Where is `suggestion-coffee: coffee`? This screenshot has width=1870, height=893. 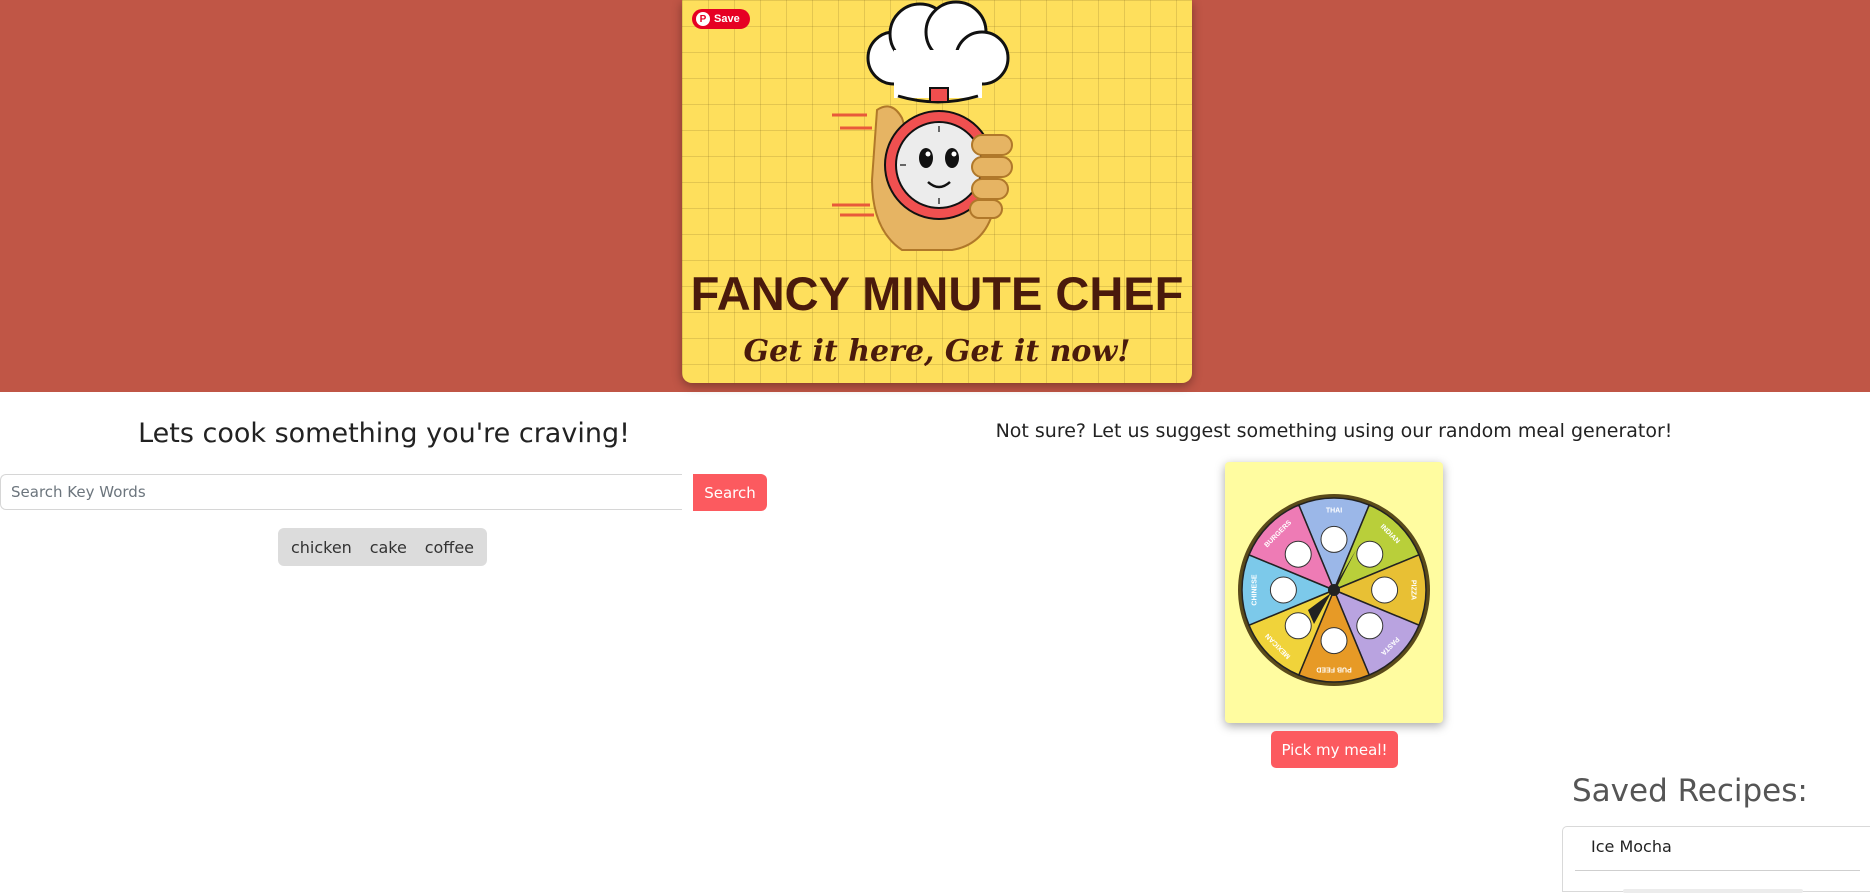 suggestion-coffee: coffee is located at coordinates (449, 547).